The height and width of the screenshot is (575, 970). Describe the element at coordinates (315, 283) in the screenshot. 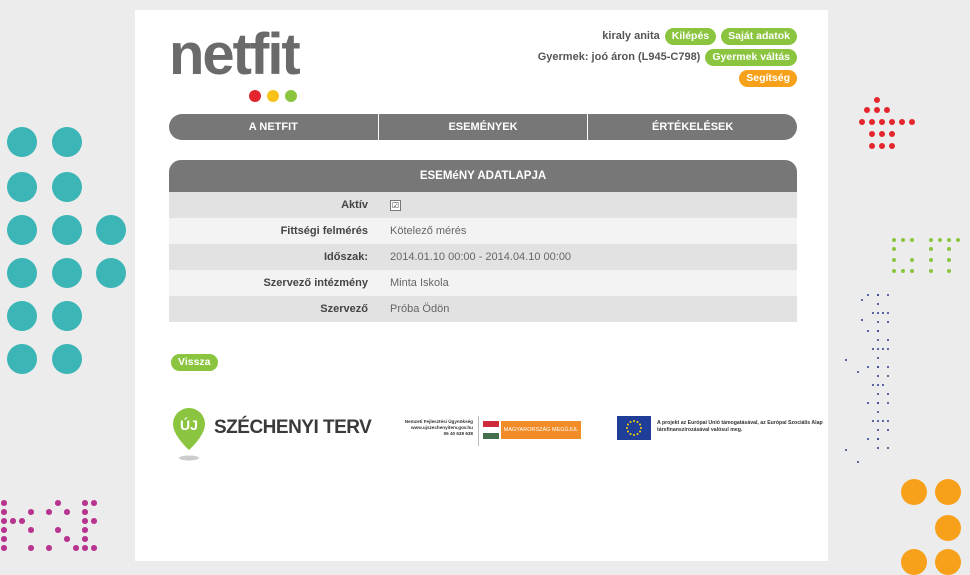

I see `row-label: Szervező intézmény` at that location.